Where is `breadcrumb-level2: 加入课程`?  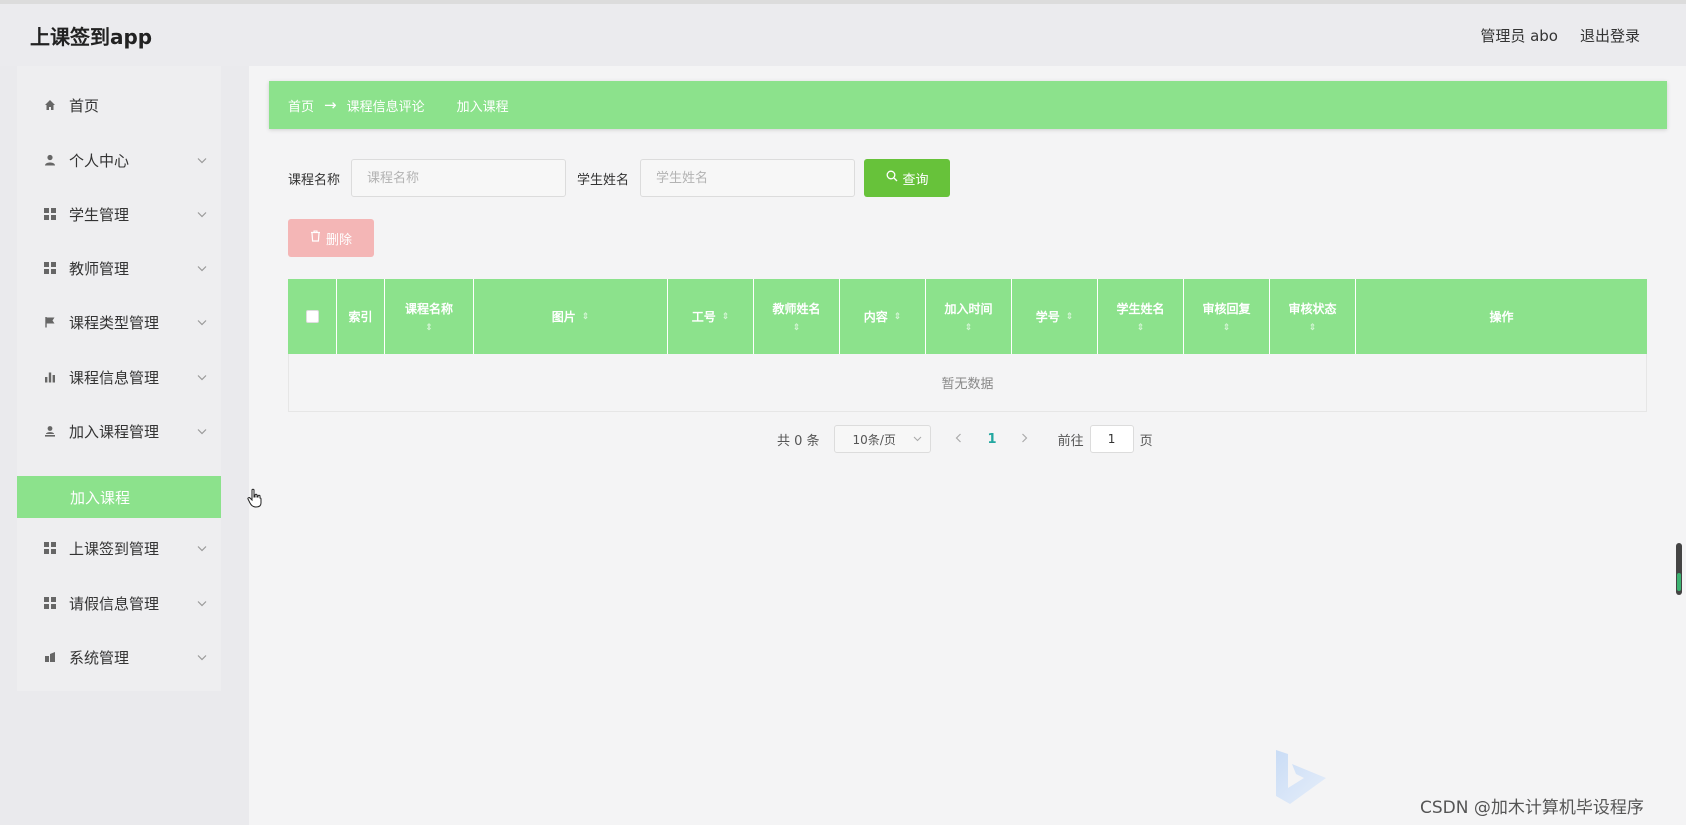
breadcrumb-level2: 加入课程 is located at coordinates (482, 107).